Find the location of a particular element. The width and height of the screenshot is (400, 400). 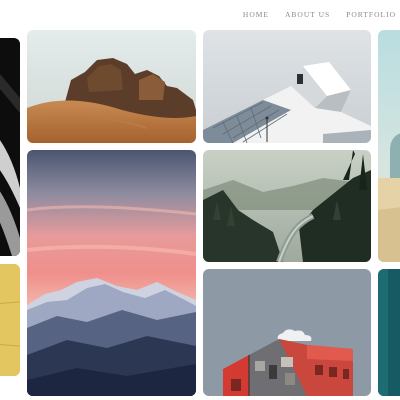

nav-about-us-link: ABOUT US is located at coordinates (307, 16).